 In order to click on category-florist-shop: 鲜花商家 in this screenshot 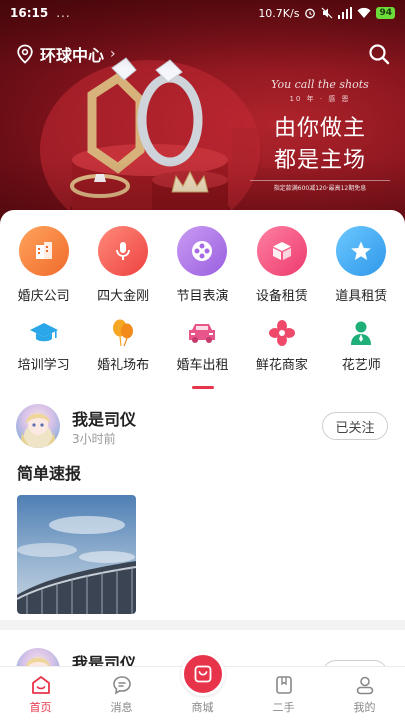, I will do `click(282, 345)`.